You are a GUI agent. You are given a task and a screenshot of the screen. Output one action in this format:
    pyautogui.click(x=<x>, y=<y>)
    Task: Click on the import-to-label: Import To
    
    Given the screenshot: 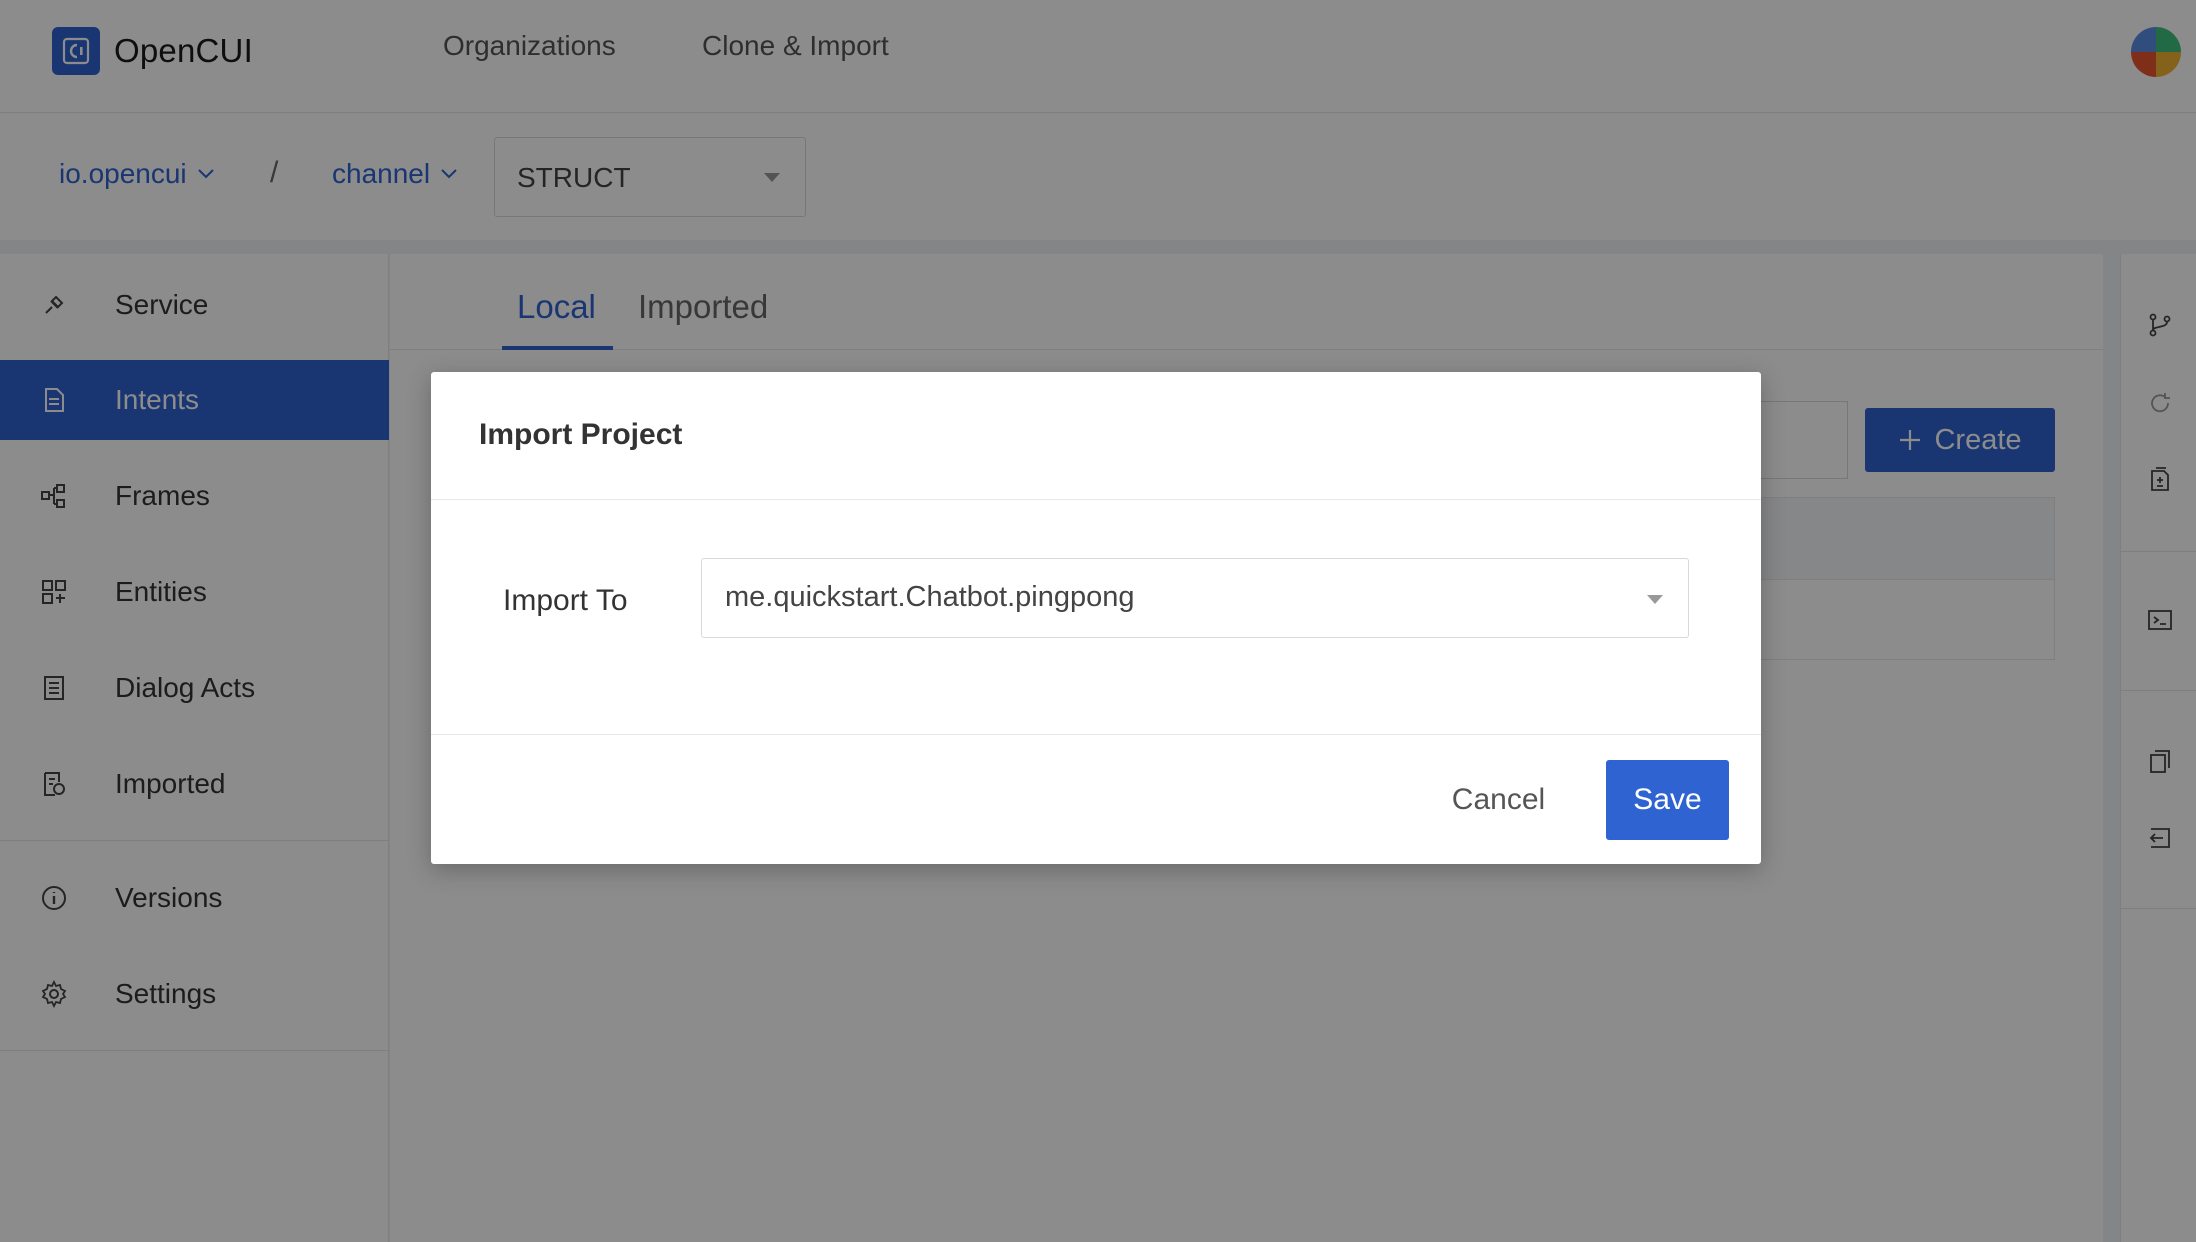 What is the action you would take?
    pyautogui.click(x=565, y=600)
    